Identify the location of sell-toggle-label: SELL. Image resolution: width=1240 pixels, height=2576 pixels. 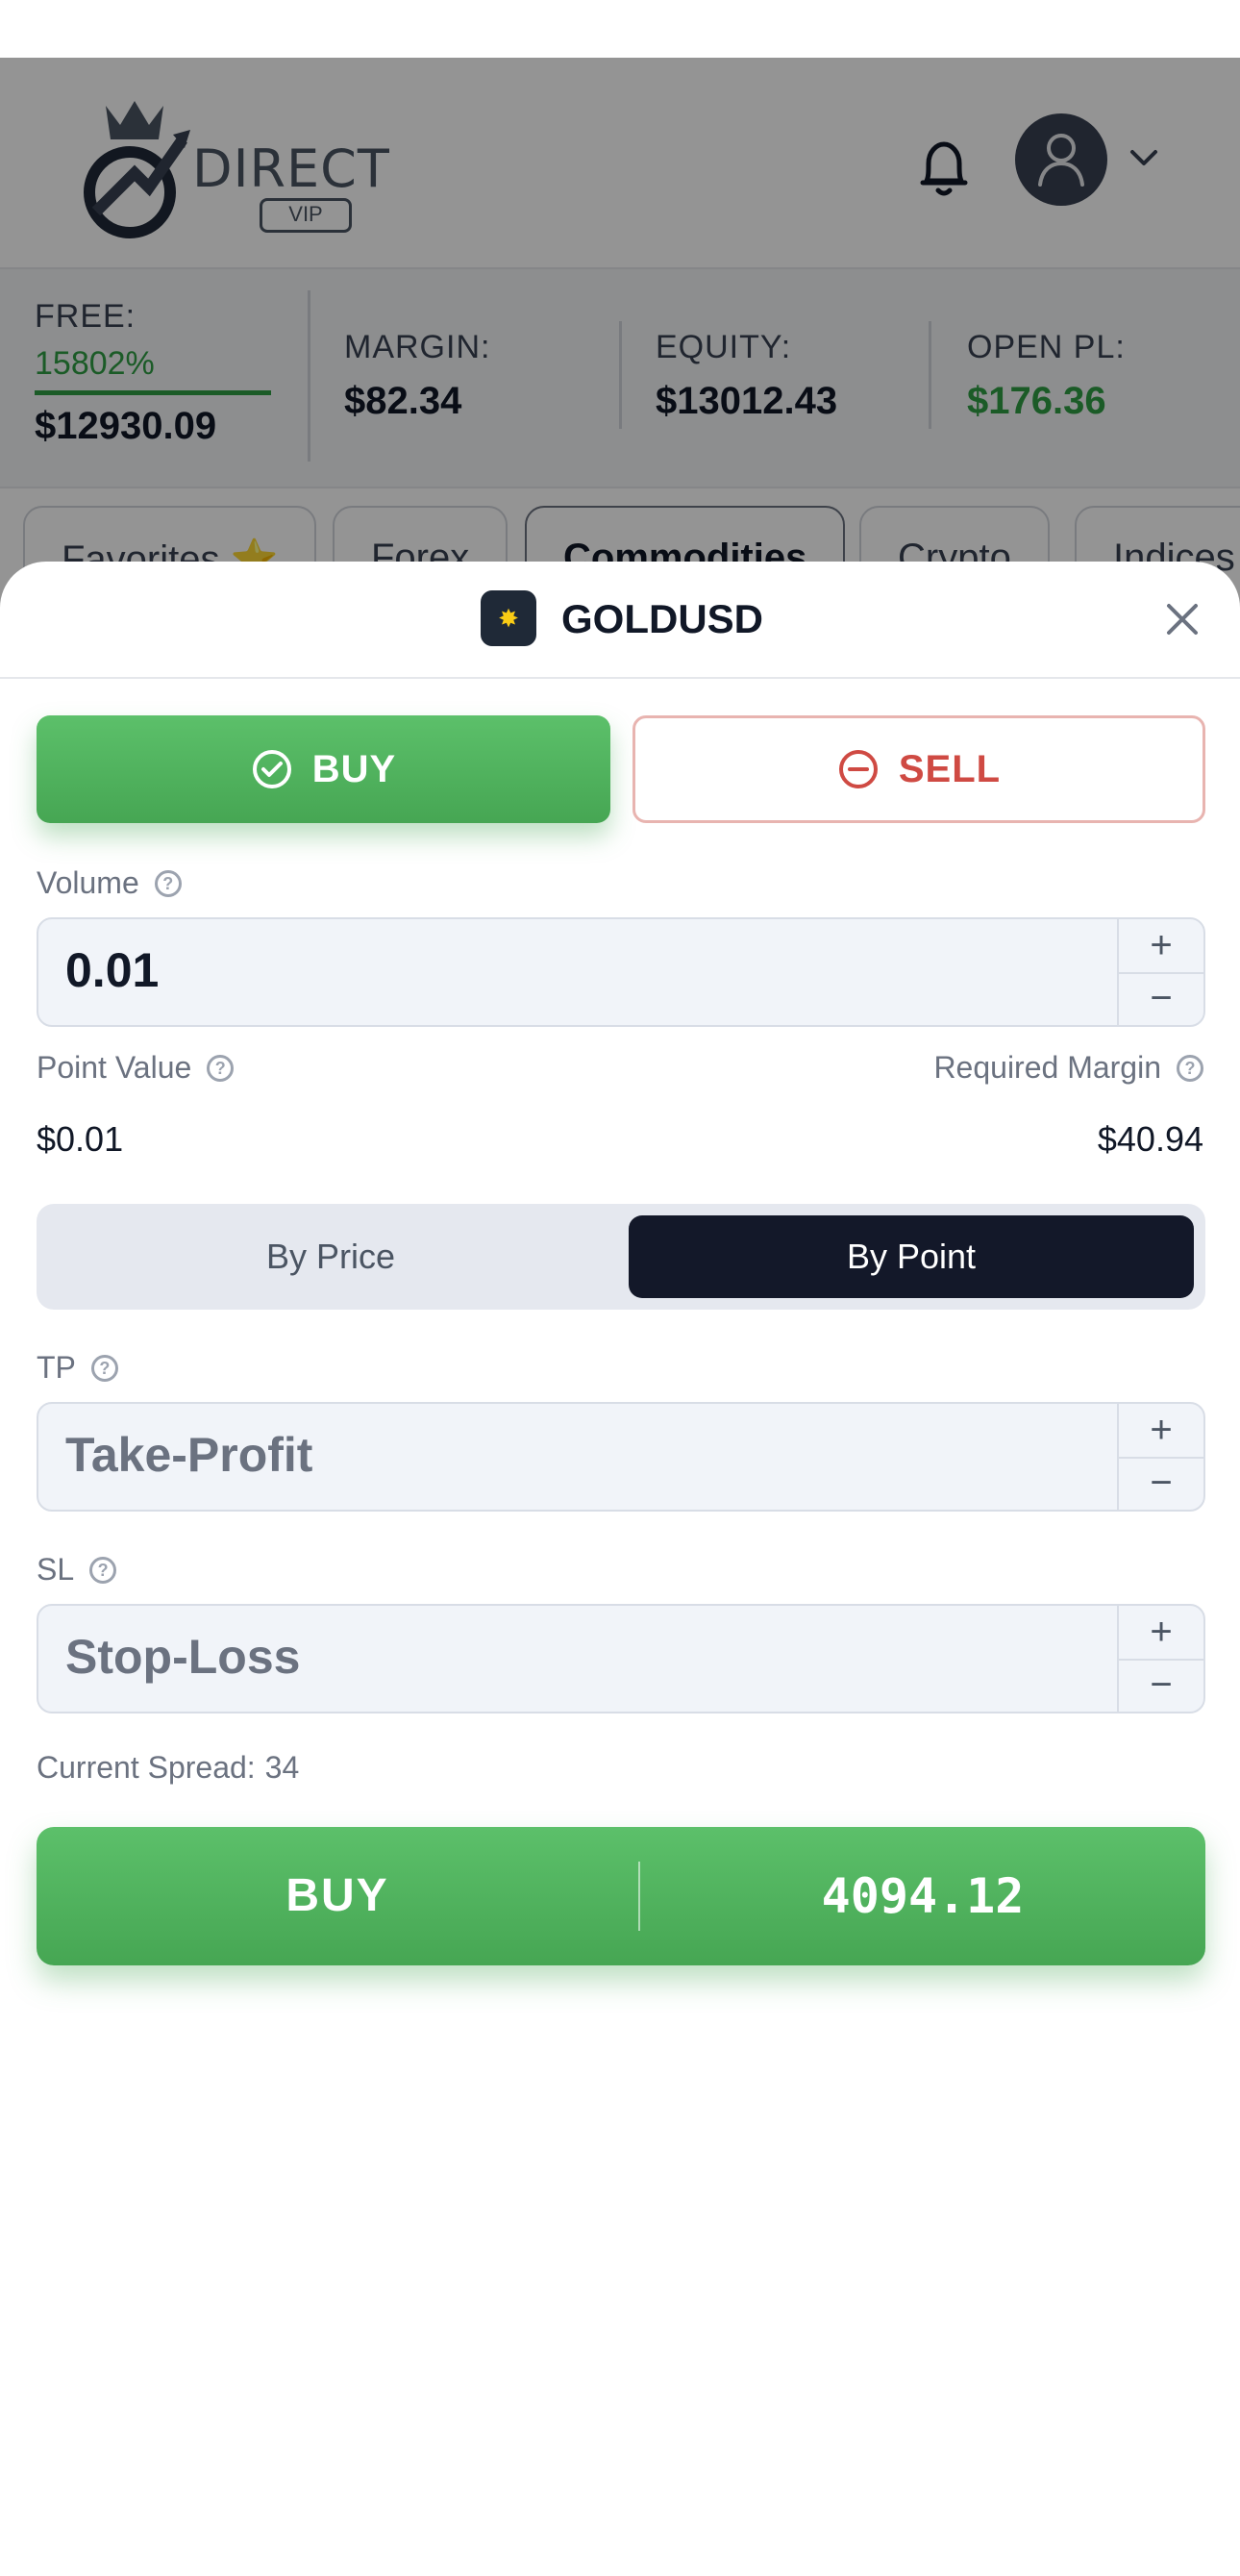
(950, 768).